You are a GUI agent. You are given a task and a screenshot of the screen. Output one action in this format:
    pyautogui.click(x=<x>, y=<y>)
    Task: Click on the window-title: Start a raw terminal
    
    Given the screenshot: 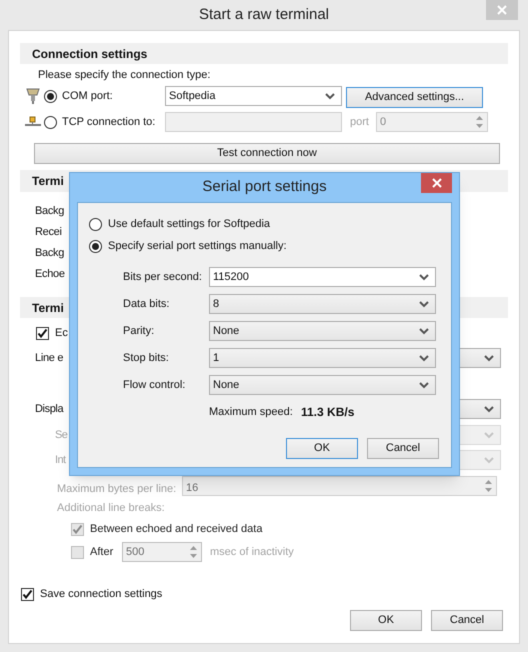 What is the action you would take?
    pyautogui.click(x=264, y=14)
    